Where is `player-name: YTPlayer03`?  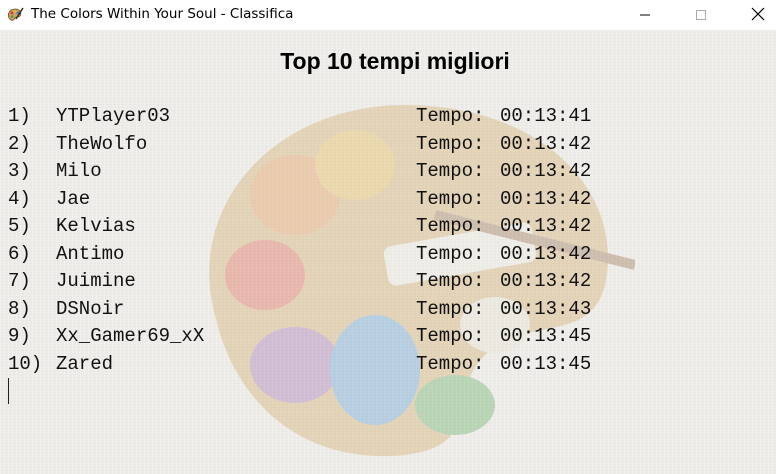
player-name: YTPlayer03 is located at coordinates (113, 116).